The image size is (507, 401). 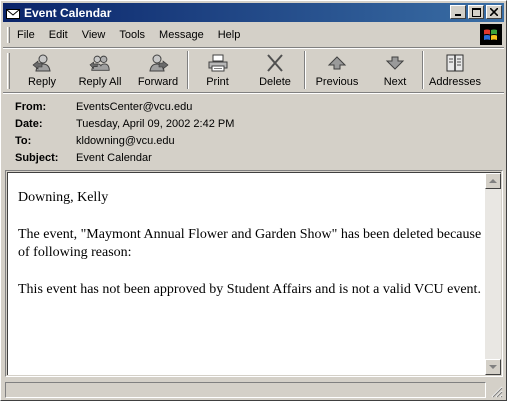 I want to click on header-to-row: To: kldowning@vcu.edu, so click(x=255, y=140).